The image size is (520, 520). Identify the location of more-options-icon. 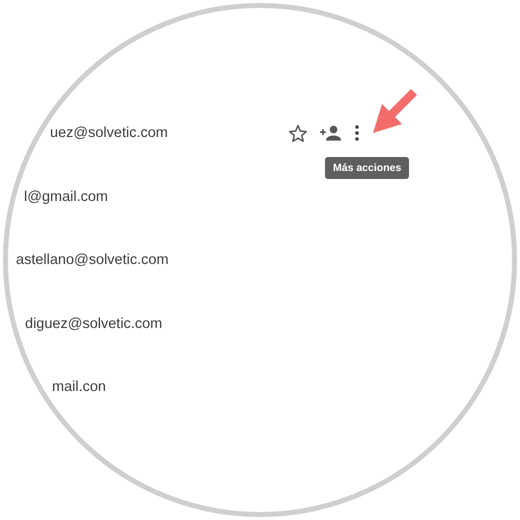
(357, 133).